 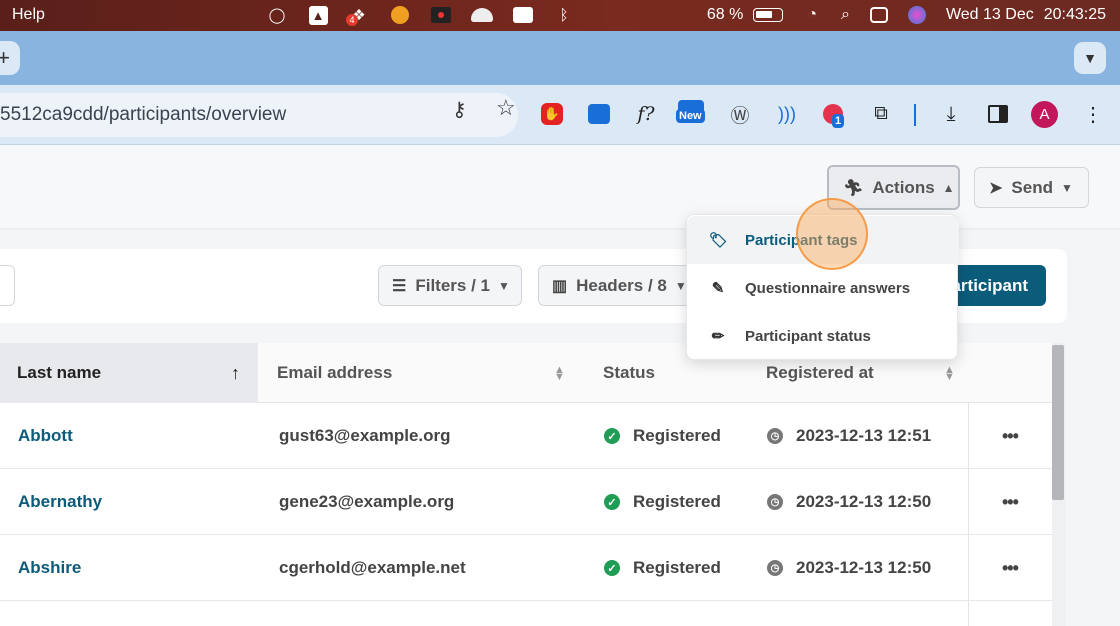 What do you see at coordinates (916, 15) in the screenshot?
I see `siri-icon` at bounding box center [916, 15].